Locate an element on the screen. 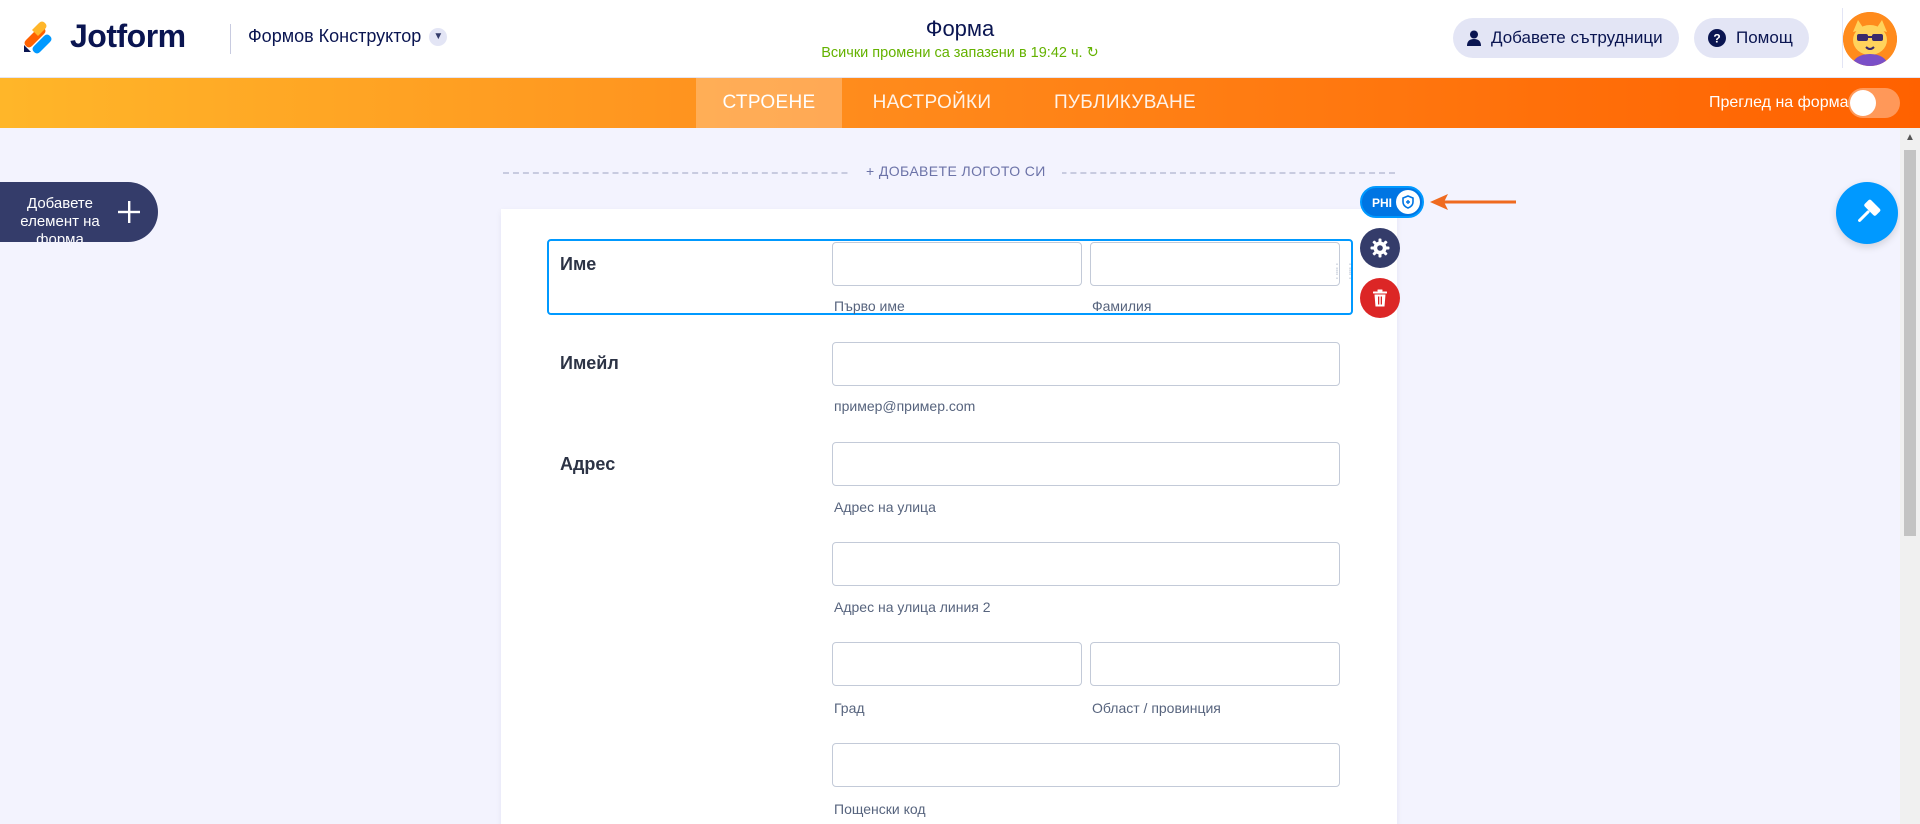 The height and width of the screenshot is (824, 1920). gear-icon is located at coordinates (1380, 248).